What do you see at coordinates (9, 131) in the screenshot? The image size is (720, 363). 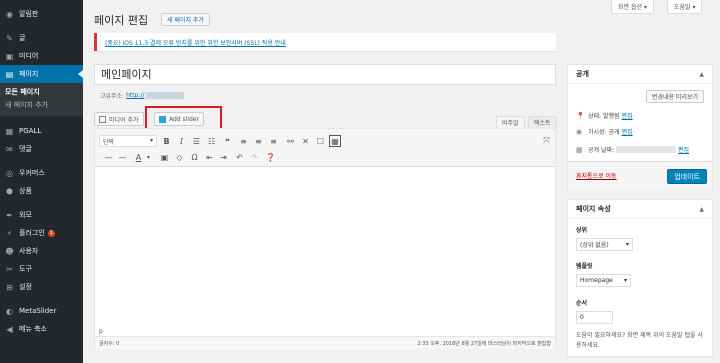 I see `pgall-icon: ▦` at bounding box center [9, 131].